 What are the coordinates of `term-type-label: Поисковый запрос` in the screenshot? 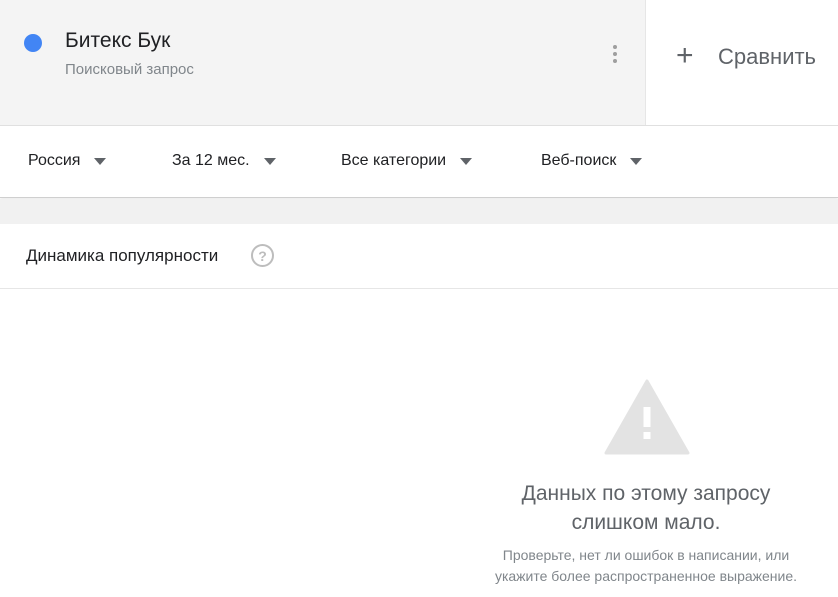 It's located at (129, 69).